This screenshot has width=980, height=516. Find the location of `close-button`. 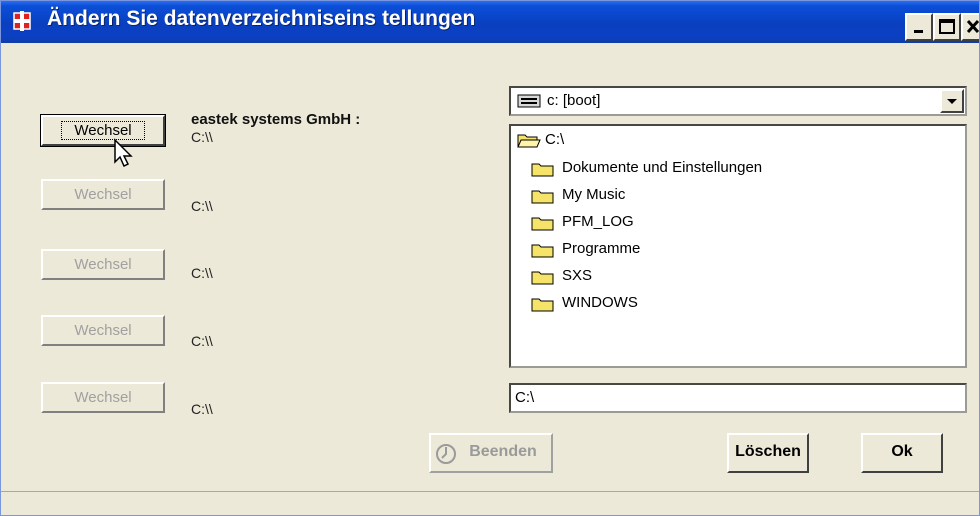

close-button is located at coordinates (970, 27).